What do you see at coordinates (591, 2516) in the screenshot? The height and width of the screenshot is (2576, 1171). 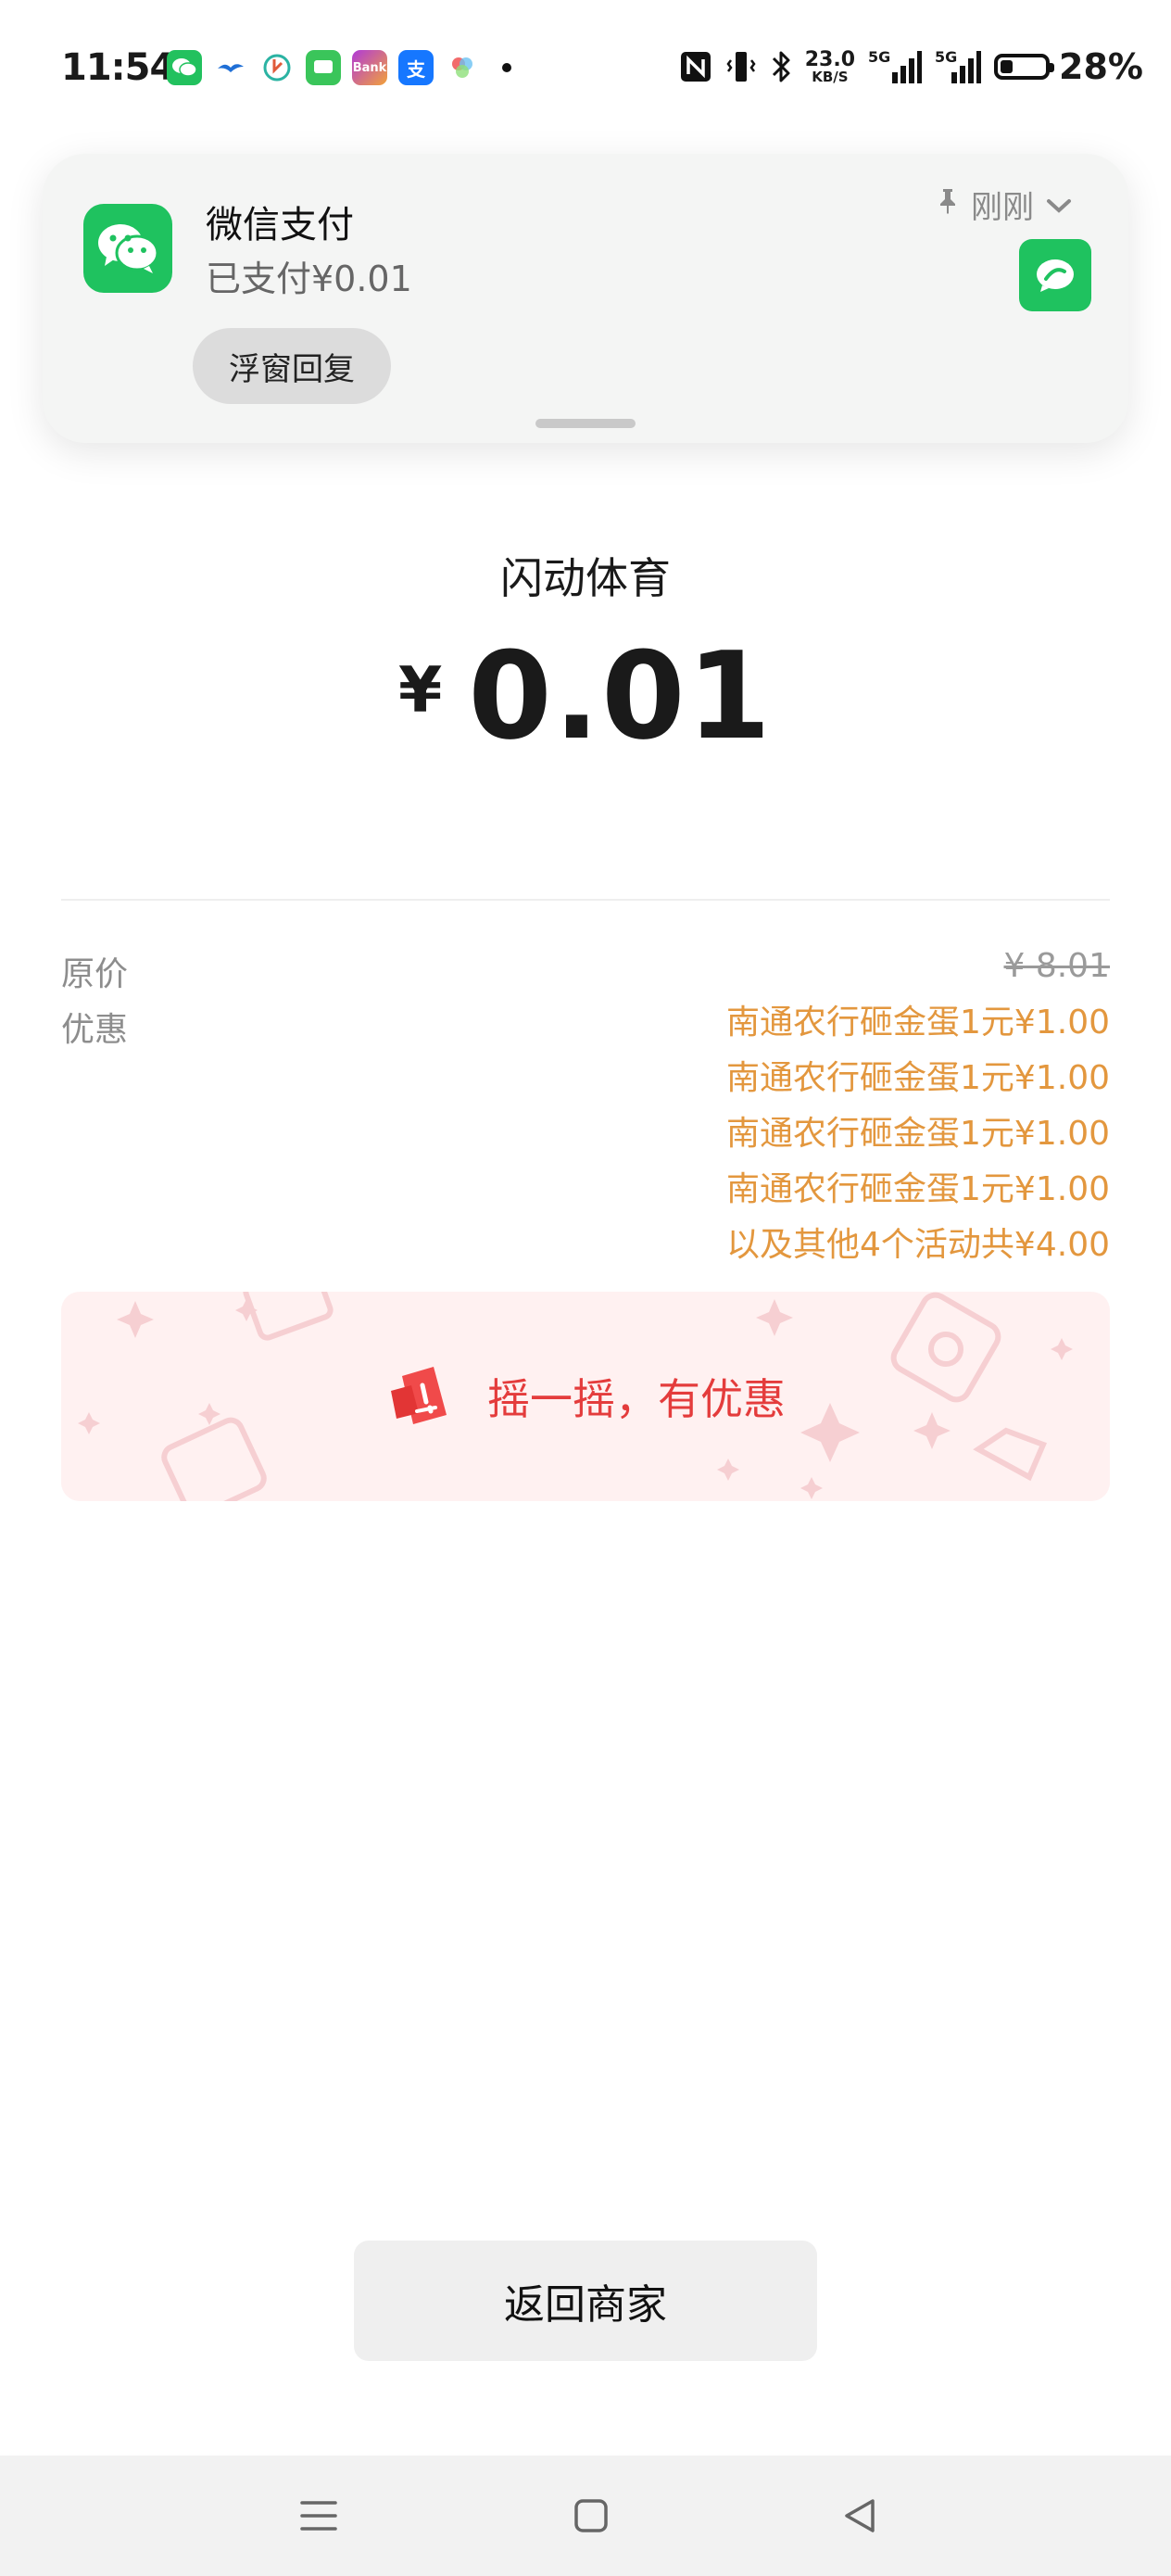 I see `home-nav-icon` at bounding box center [591, 2516].